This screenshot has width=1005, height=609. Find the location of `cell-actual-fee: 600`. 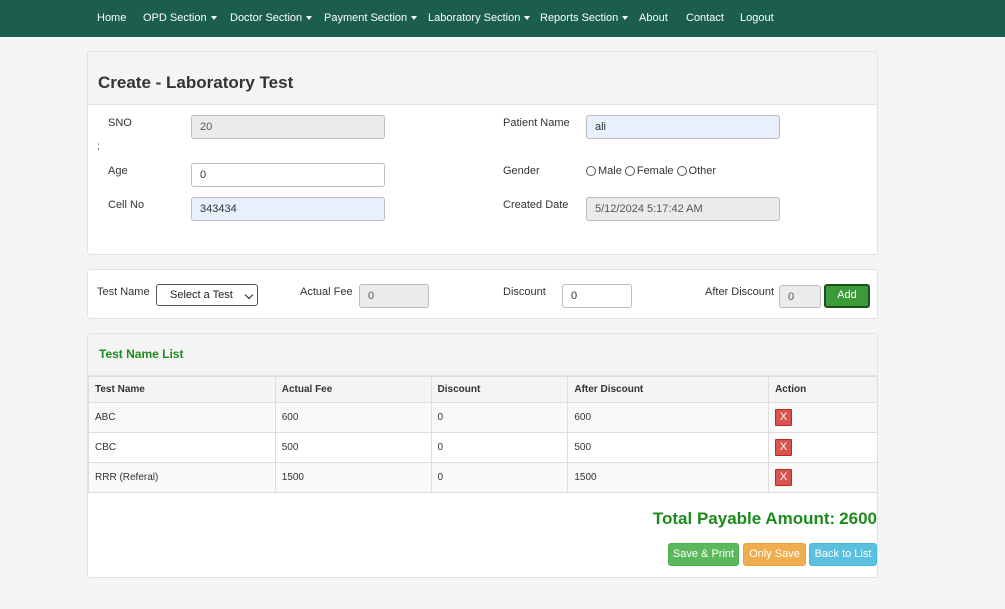

cell-actual-fee: 600 is located at coordinates (353, 417).